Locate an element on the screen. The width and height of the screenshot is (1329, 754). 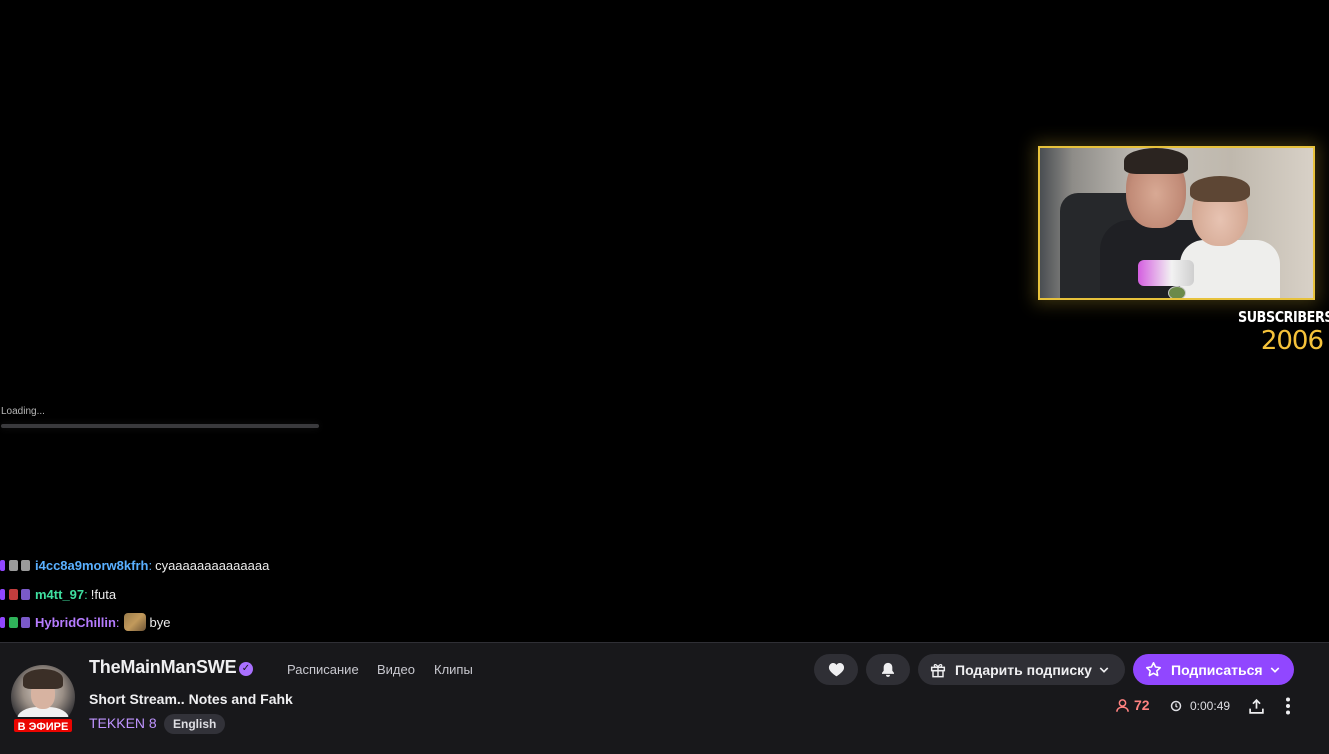
chat-message: cyaaaaaaaaaaaaaa is located at coordinates (212, 565).